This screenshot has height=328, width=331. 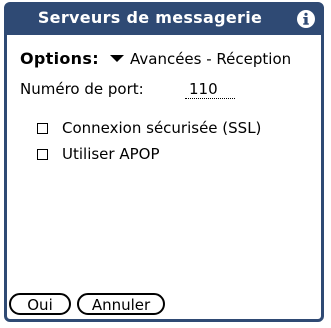 I want to click on options-select: Avancées - Réception, so click(x=200, y=59).